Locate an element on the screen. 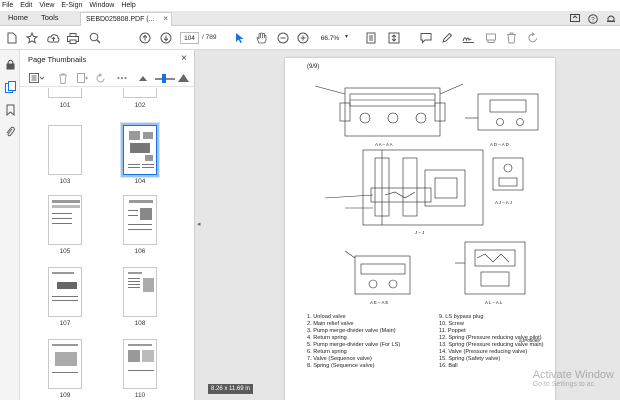 The height and width of the screenshot is (400, 620). hand-tool-icon is located at coordinates (261, 38).